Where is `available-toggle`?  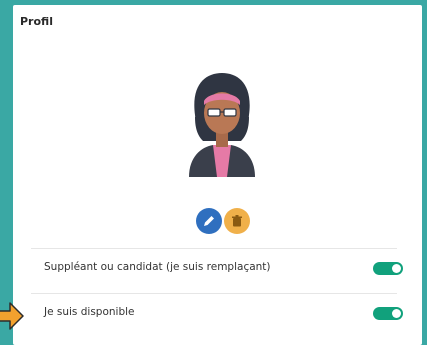
available-toggle is located at coordinates (388, 313).